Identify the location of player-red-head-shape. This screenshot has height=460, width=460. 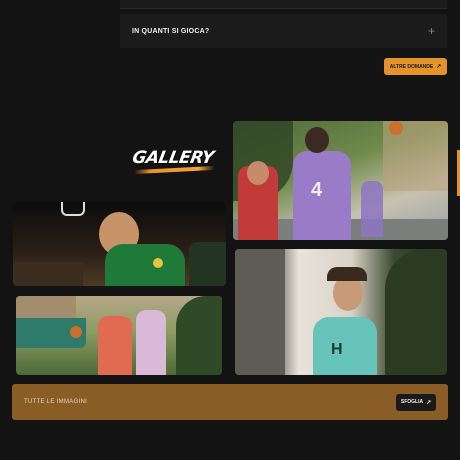
(258, 173).